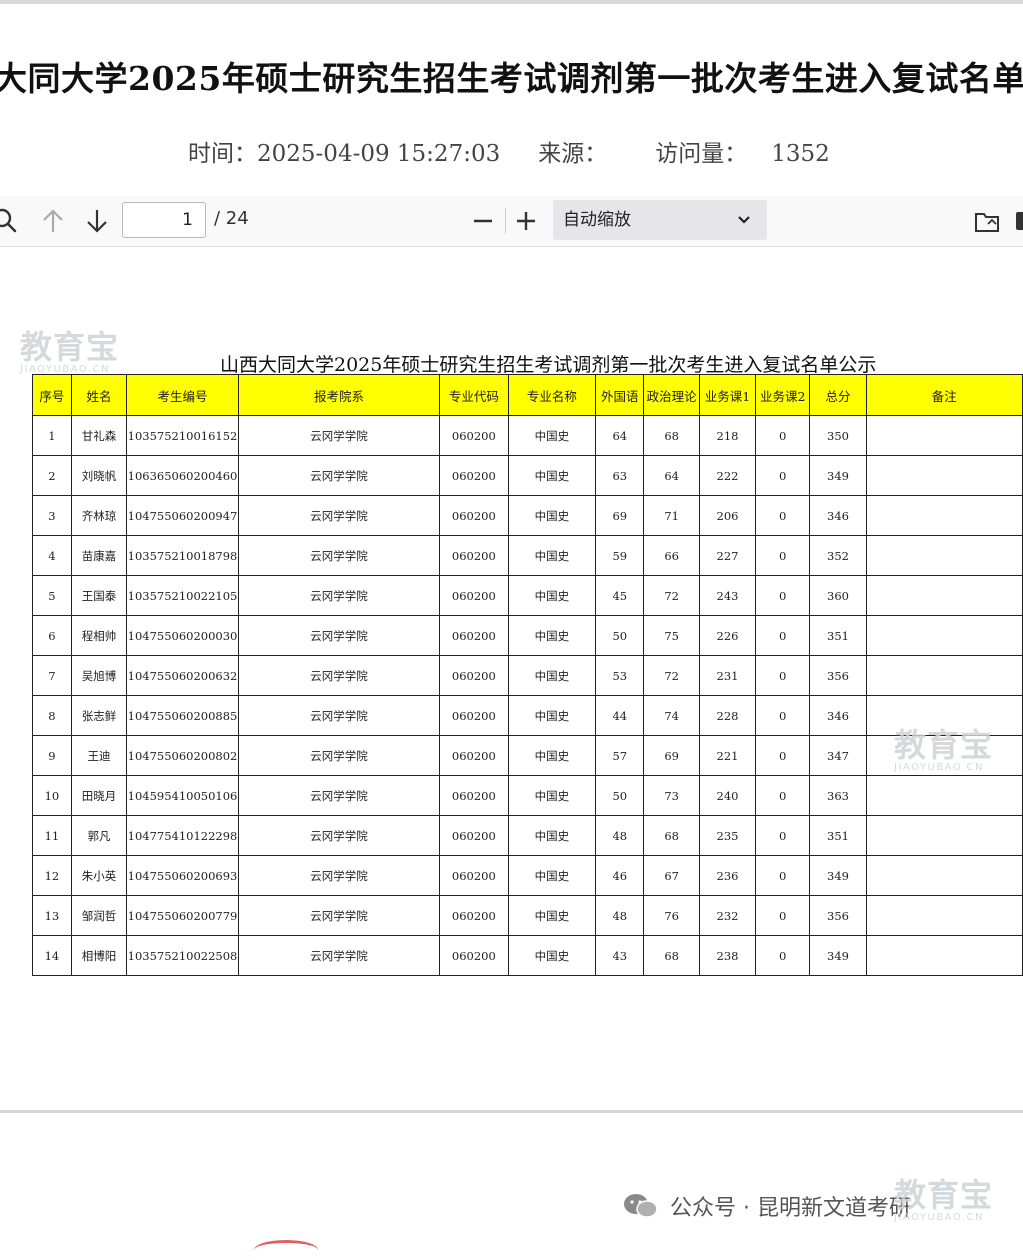 This screenshot has height=1260, width=1023. Describe the element at coordinates (182, 475) in the screenshot. I see `table-cell: 106365060200460` at that location.